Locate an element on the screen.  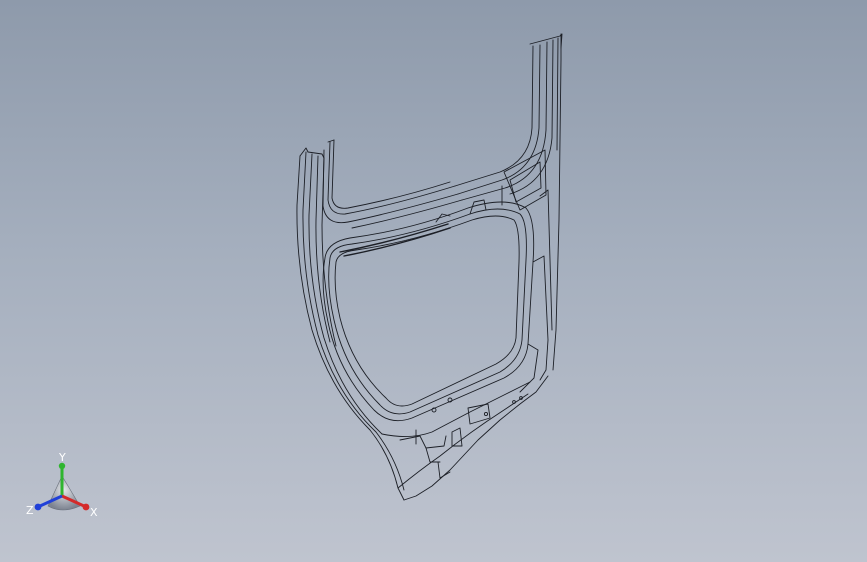
lower-joint is located at coordinates (465, 350).